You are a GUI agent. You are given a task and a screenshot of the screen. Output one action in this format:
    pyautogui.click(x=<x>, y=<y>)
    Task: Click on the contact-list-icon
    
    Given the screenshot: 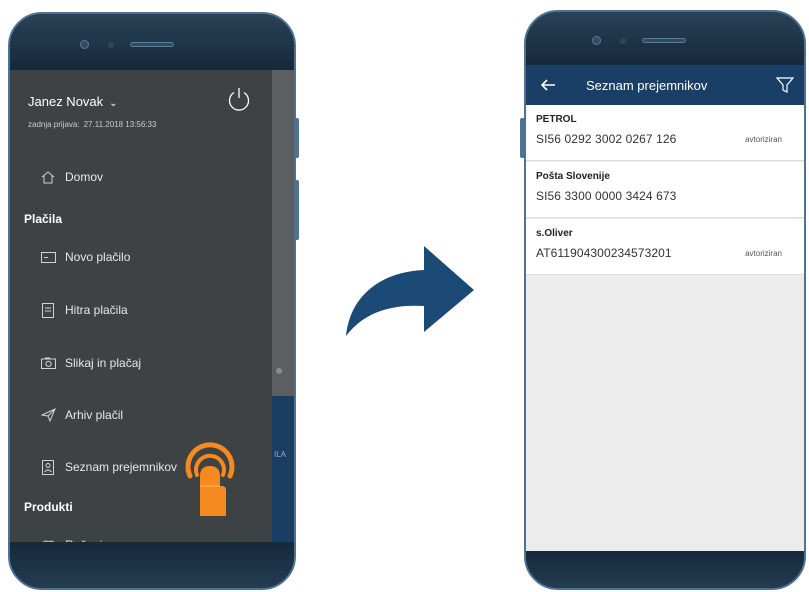 What is the action you would take?
    pyautogui.click(x=48, y=467)
    